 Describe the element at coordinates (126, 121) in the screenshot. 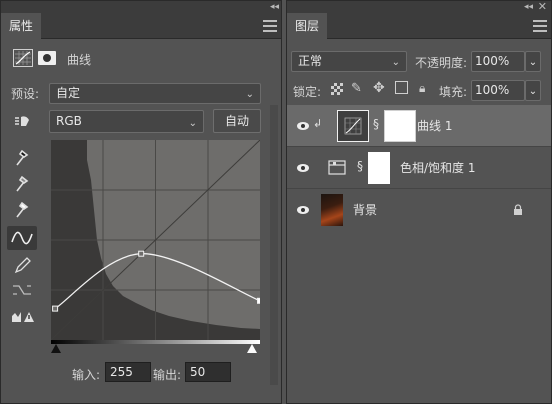

I see `channel-dropdown: RGB ⌄` at that location.